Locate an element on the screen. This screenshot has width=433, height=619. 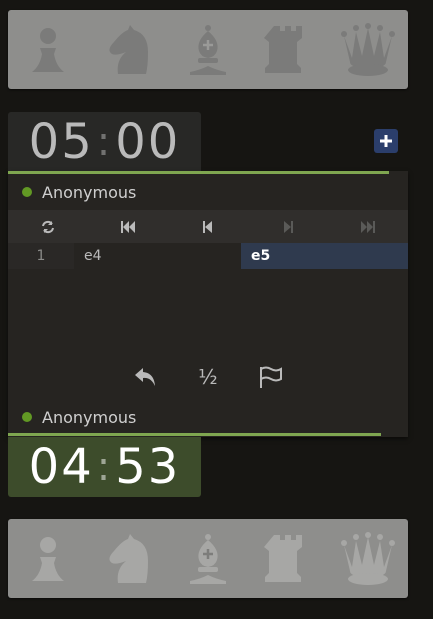
move-navigation-bar is located at coordinates (208, 226).